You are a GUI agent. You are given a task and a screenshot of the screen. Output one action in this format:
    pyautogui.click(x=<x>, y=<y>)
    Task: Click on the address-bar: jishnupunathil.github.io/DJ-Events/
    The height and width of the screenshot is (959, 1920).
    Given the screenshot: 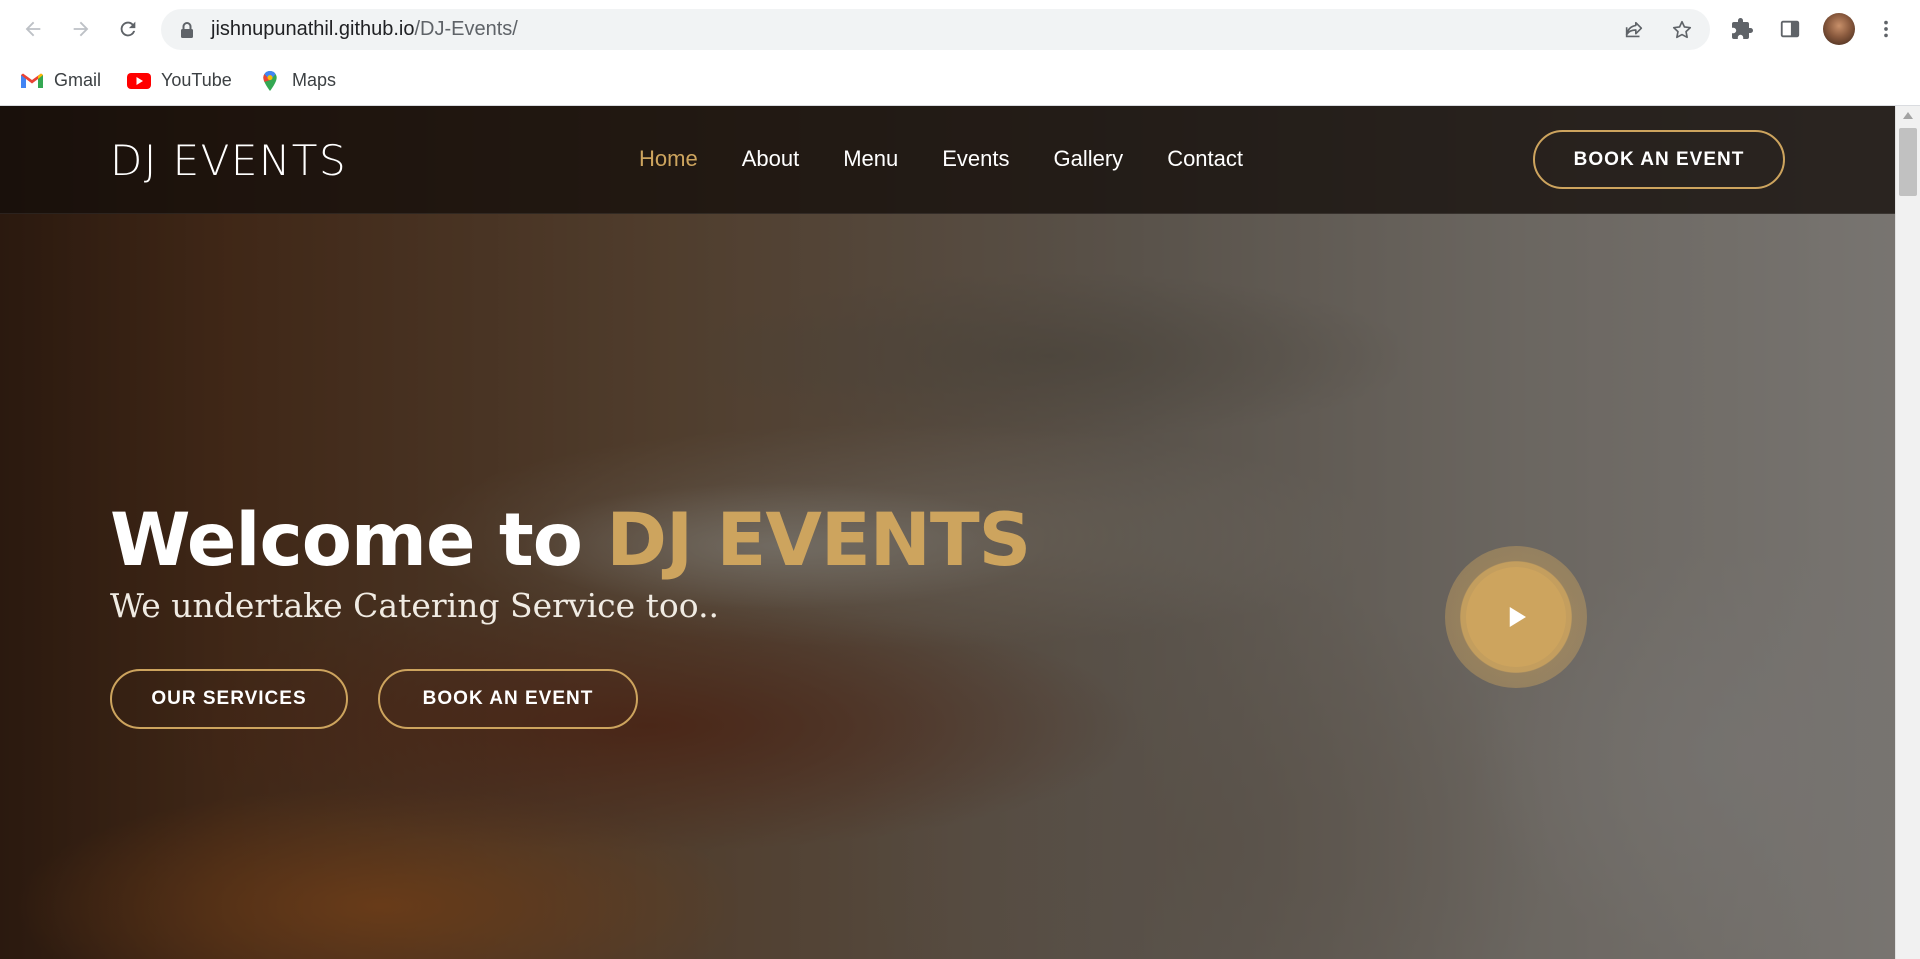 What is the action you would take?
    pyautogui.click(x=935, y=29)
    